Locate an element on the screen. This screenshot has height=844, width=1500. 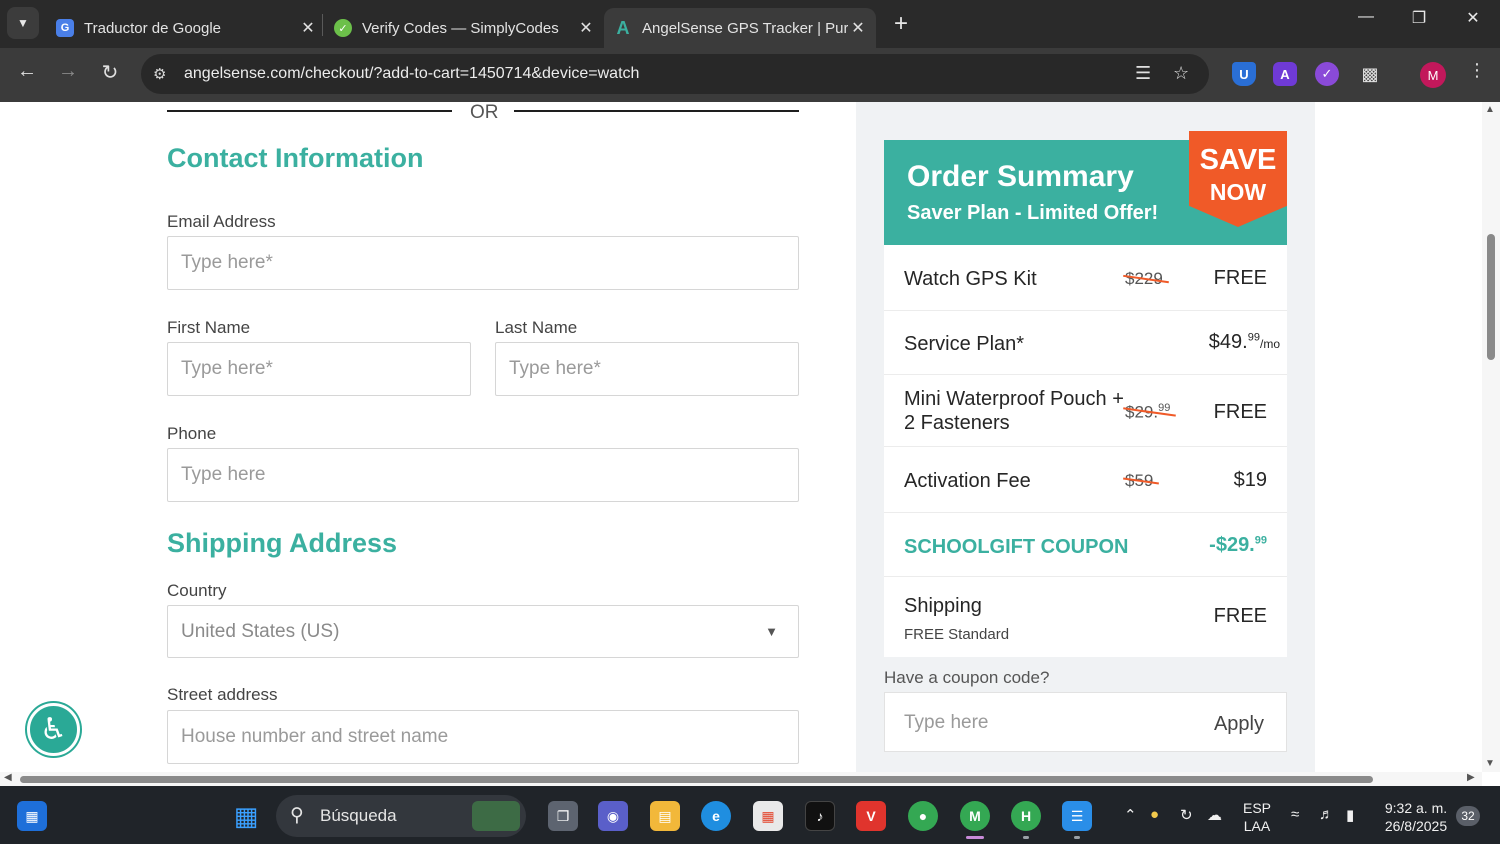
volume-icon: ♬ is located at coordinates (1326, 814).